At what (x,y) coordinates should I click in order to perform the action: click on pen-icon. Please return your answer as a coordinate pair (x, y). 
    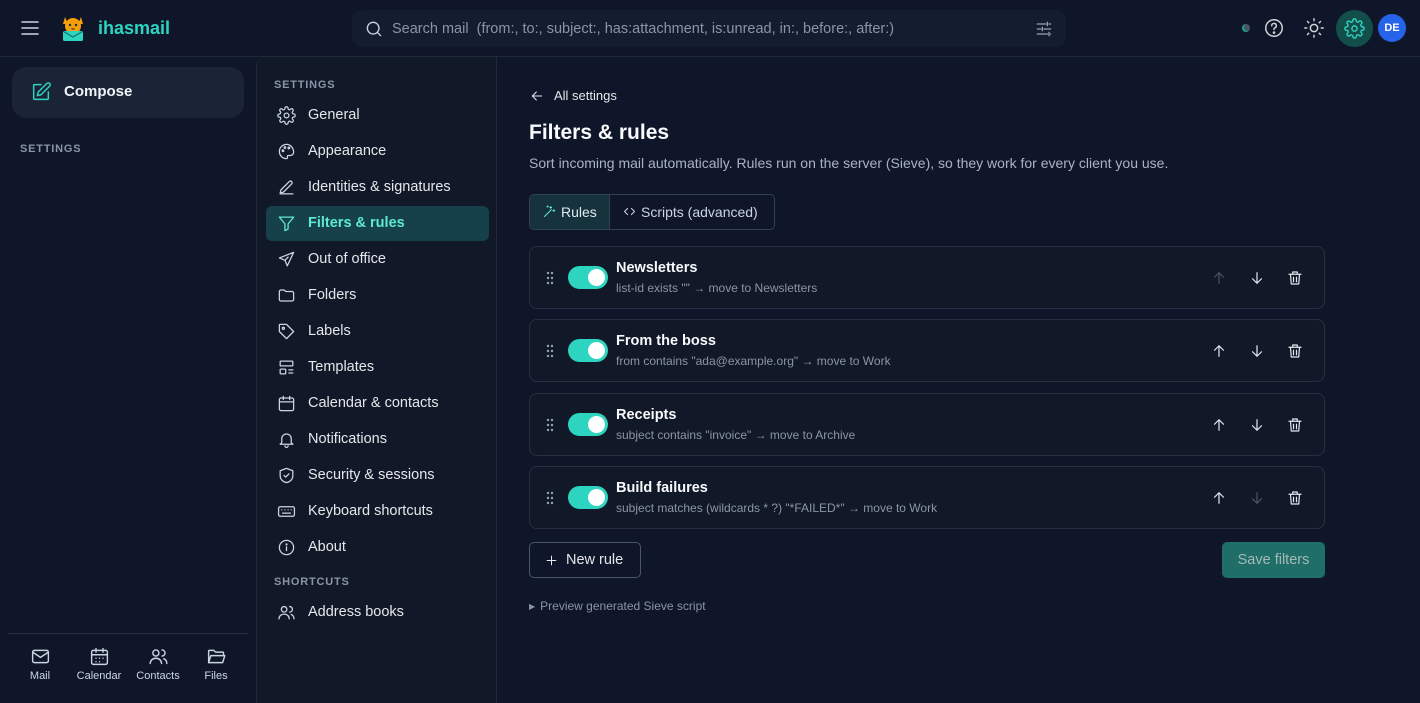
    Looking at the image, I should click on (286, 187).